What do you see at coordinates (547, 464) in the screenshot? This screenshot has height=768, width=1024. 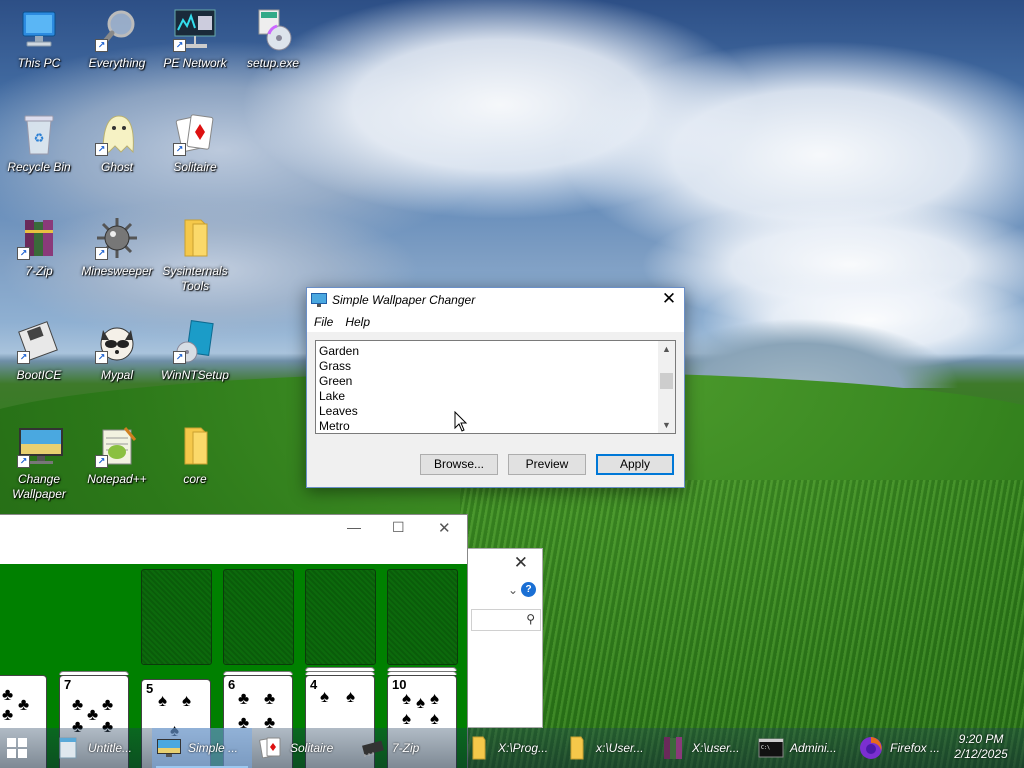 I see `preview-button: Preview` at bounding box center [547, 464].